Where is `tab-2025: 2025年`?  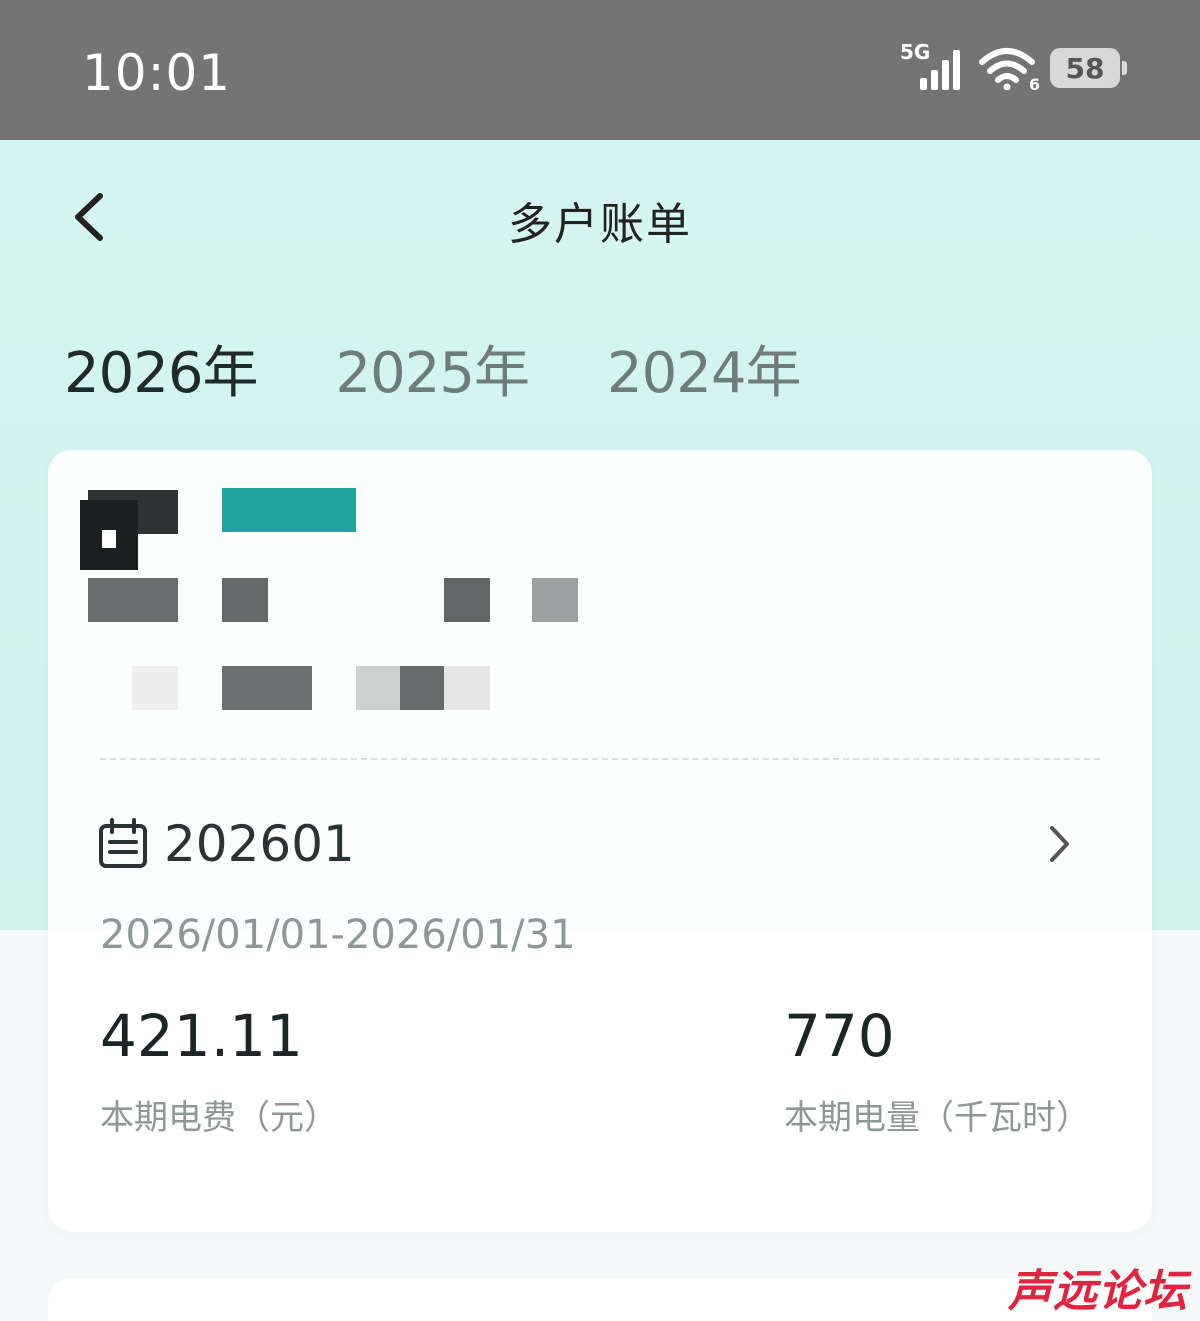
tab-2025: 2025年 is located at coordinates (433, 368).